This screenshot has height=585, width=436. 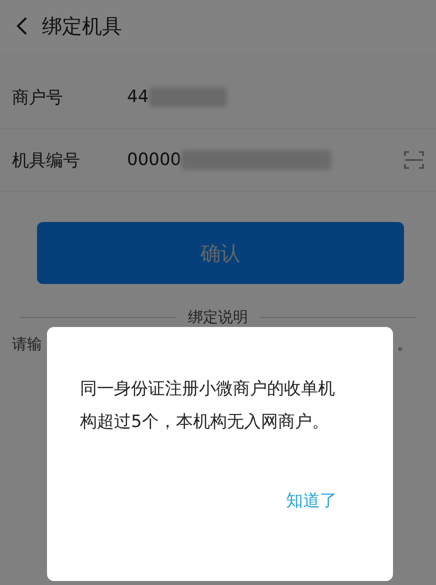 I want to click on ok-button: 知道了, so click(x=311, y=500).